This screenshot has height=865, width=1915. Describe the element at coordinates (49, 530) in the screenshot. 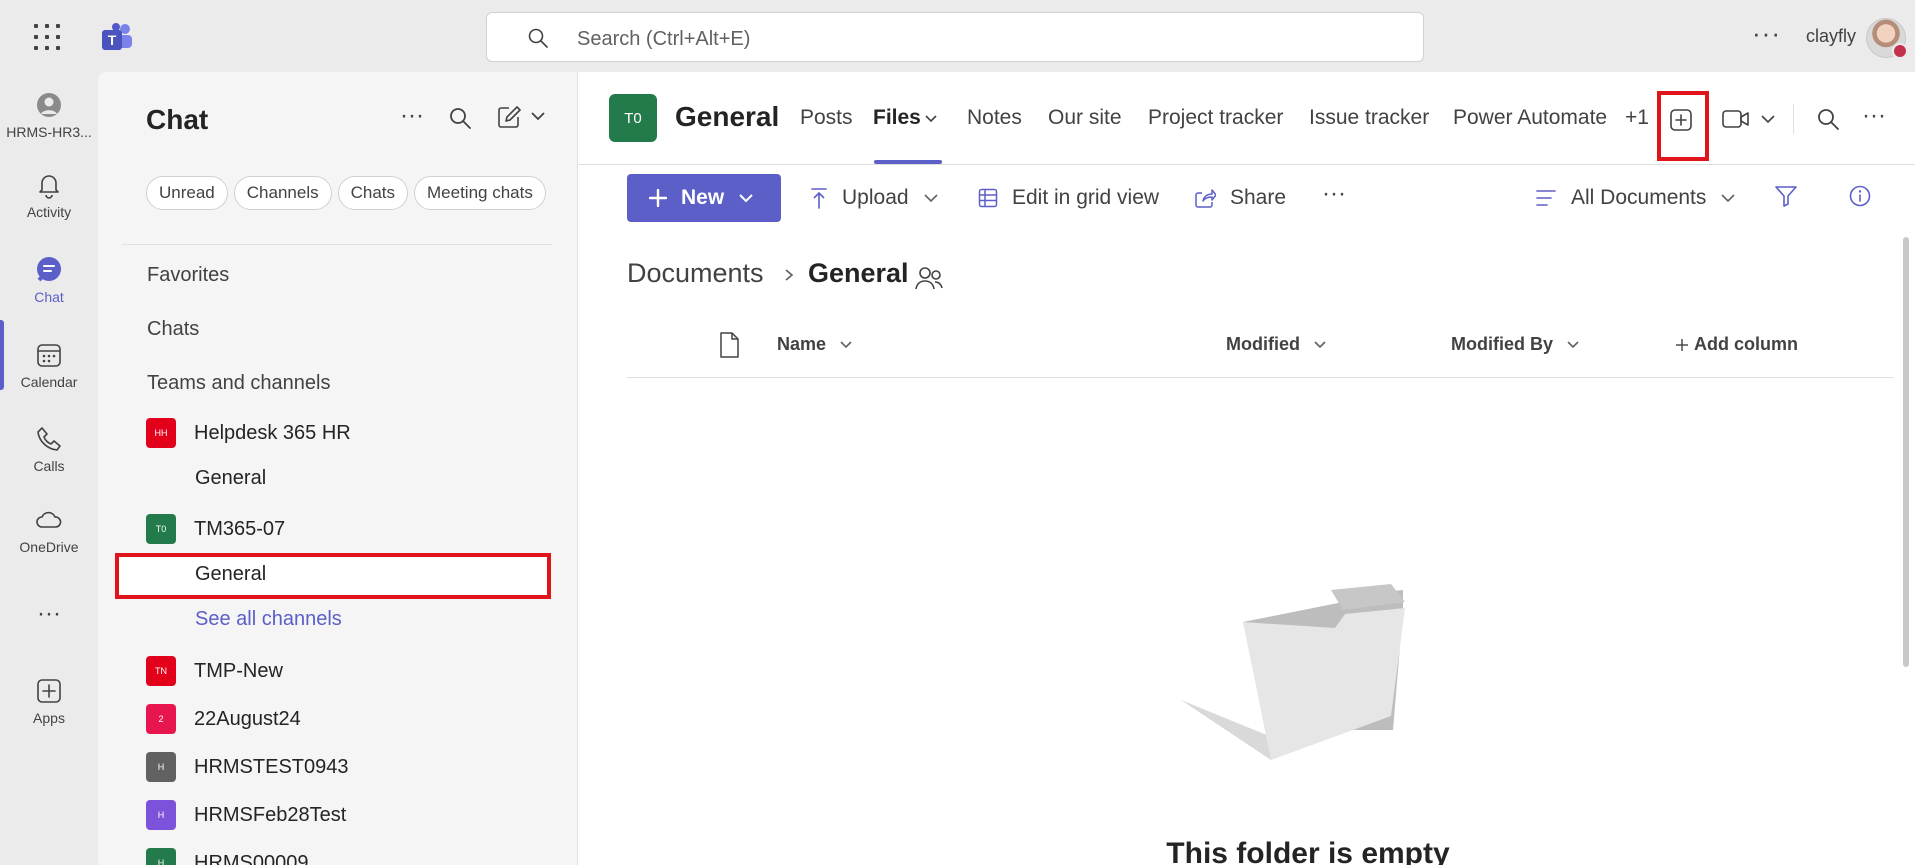

I see `rail-item-onedrive: OneDrive` at that location.